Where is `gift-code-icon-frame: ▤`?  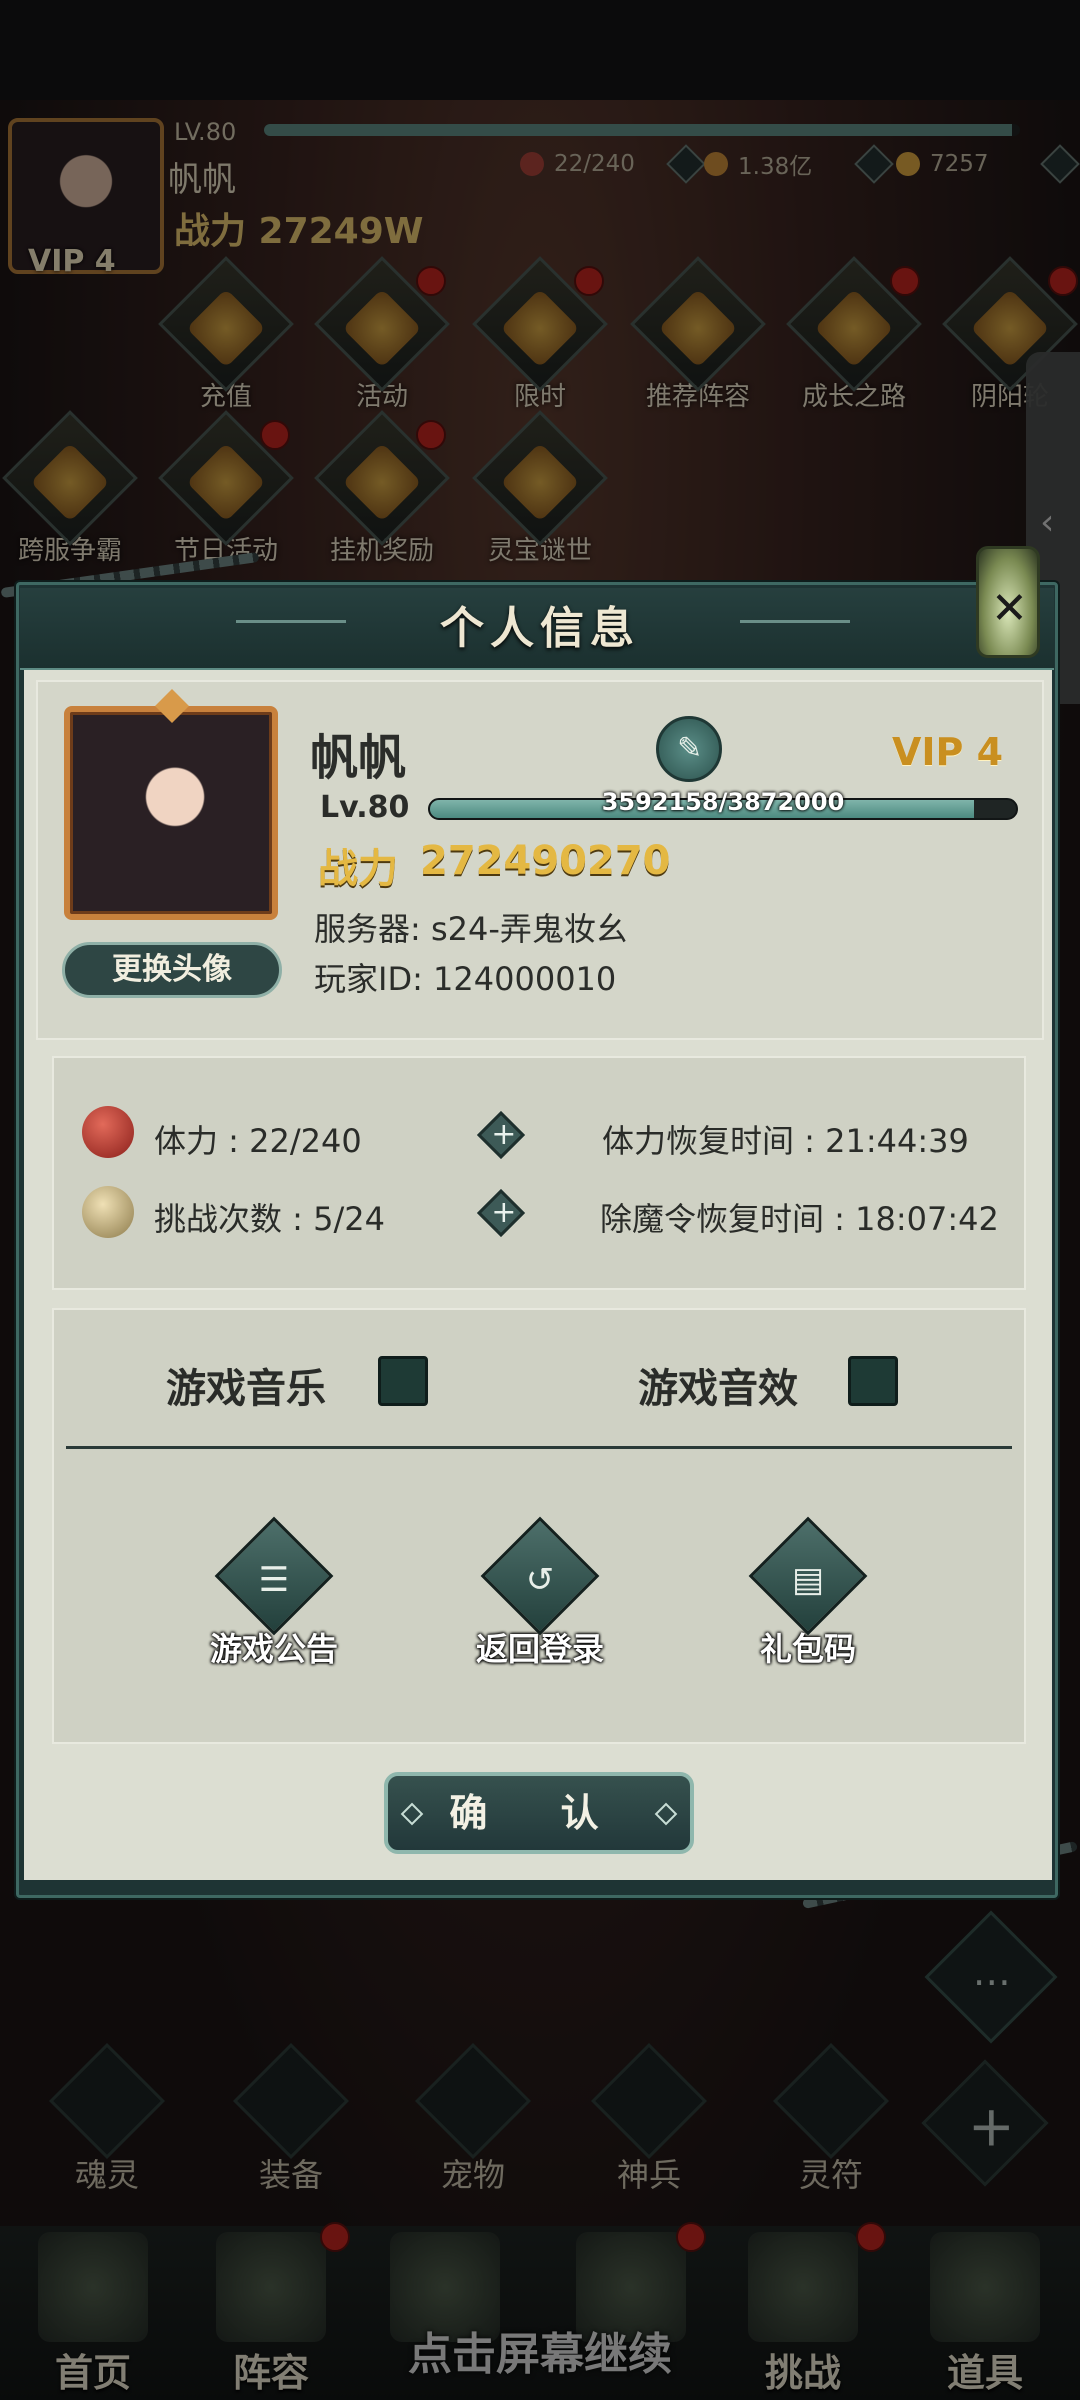
gift-code-icon-frame: ▤ is located at coordinates (808, 1576).